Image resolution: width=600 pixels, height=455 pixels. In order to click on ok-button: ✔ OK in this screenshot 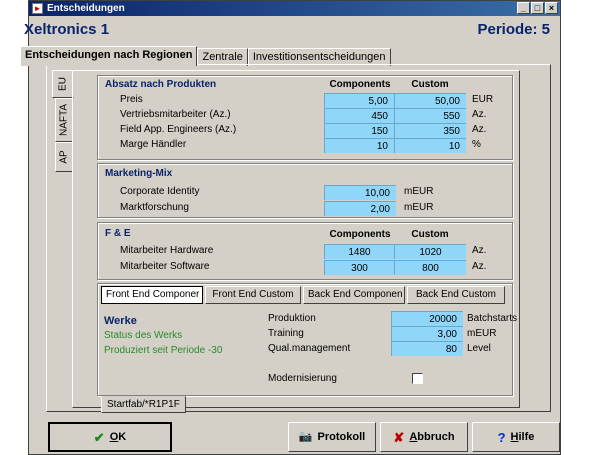, I will do `click(110, 437)`.